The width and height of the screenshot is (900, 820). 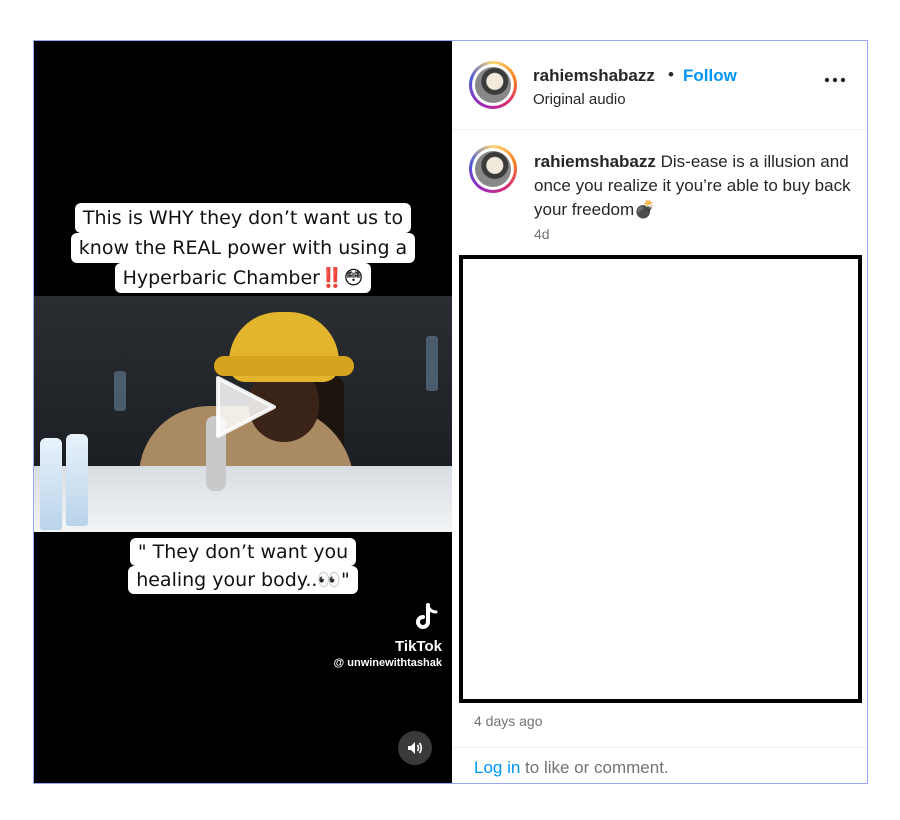 I want to click on caption-bottom-line: " They don’t want you, so click(x=243, y=552).